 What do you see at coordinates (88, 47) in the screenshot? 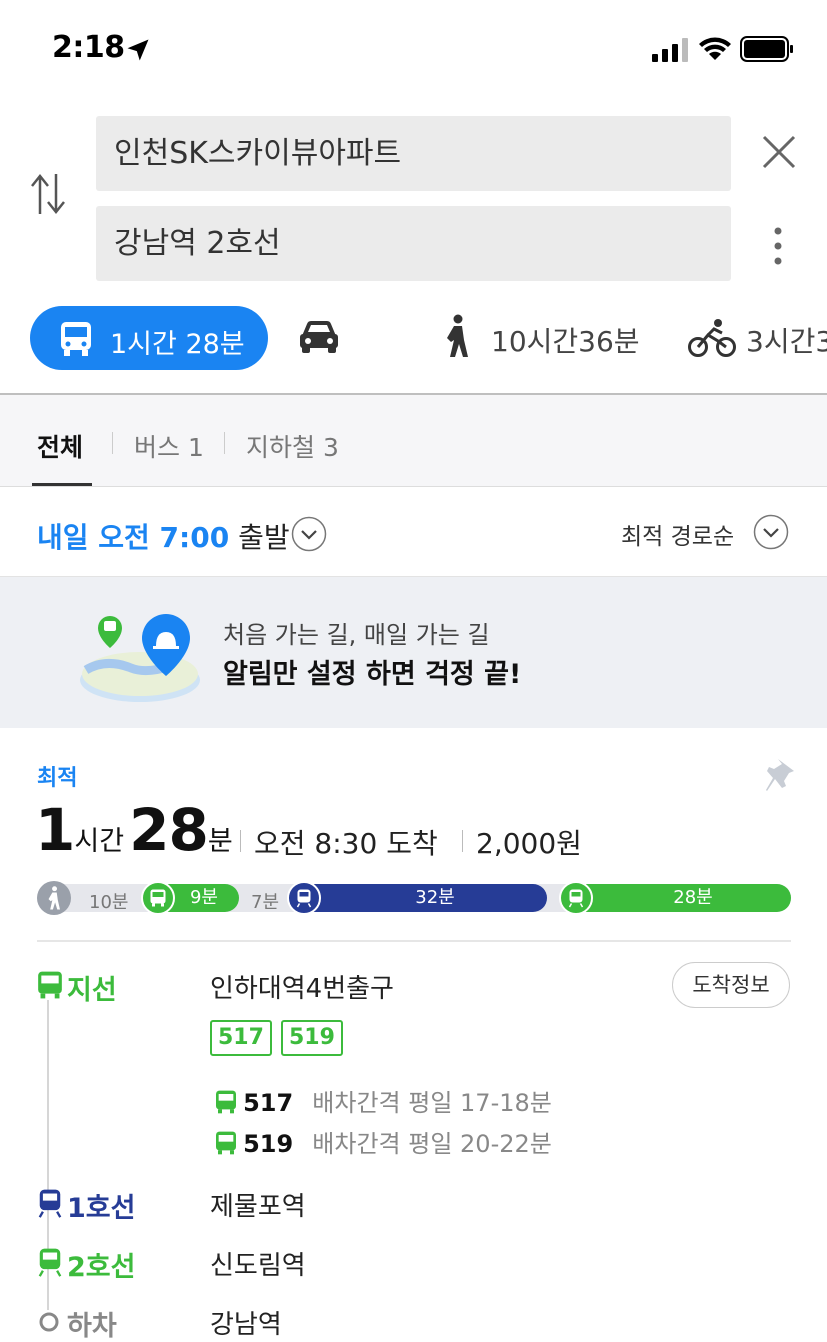
I see `status-time: 2:18` at bounding box center [88, 47].